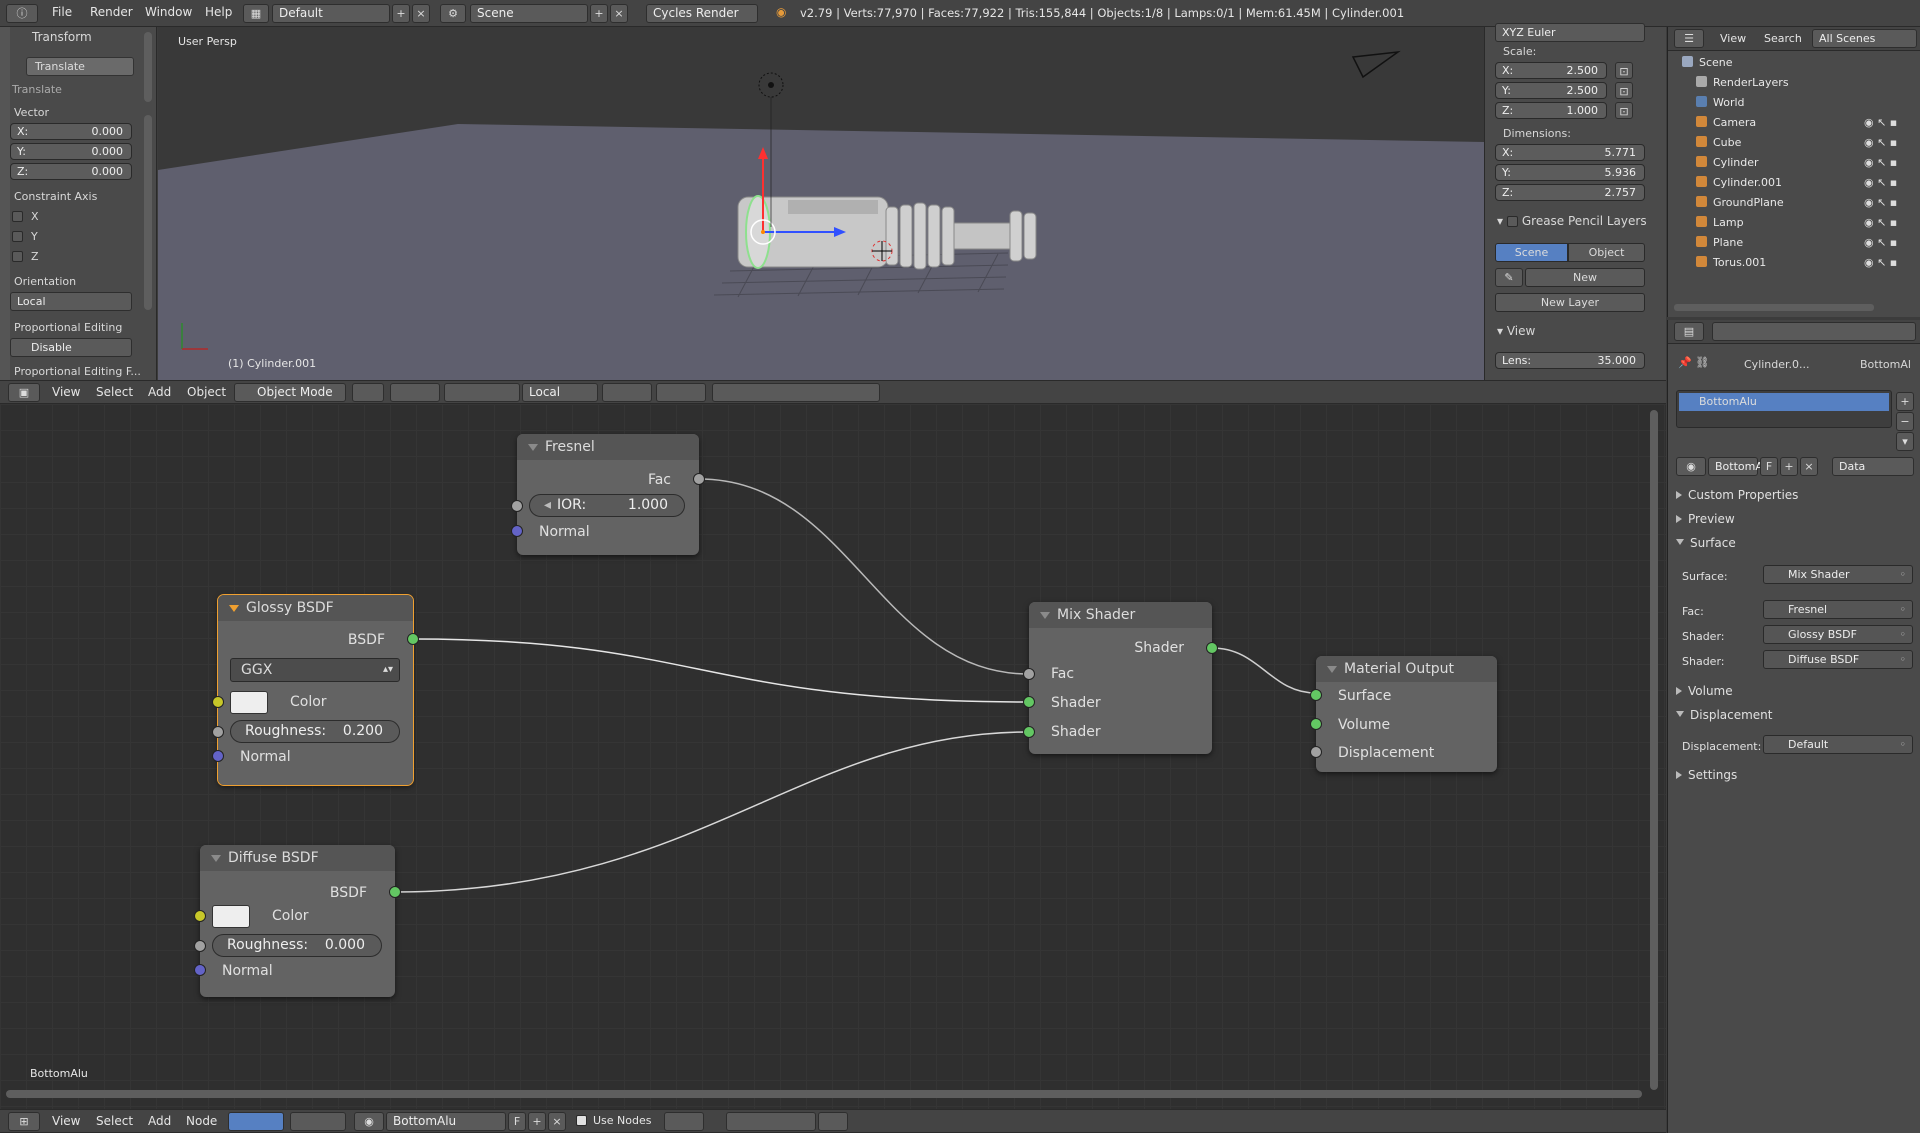  I want to click on tool-tabs, so click(5, 203).